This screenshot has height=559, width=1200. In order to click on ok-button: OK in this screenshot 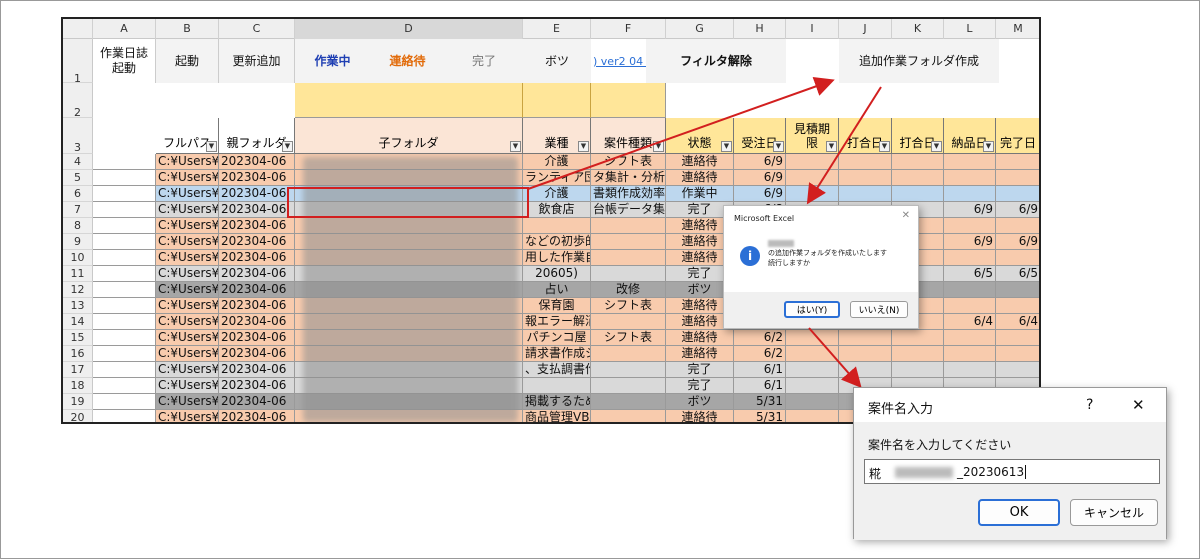, I will do `click(1019, 512)`.